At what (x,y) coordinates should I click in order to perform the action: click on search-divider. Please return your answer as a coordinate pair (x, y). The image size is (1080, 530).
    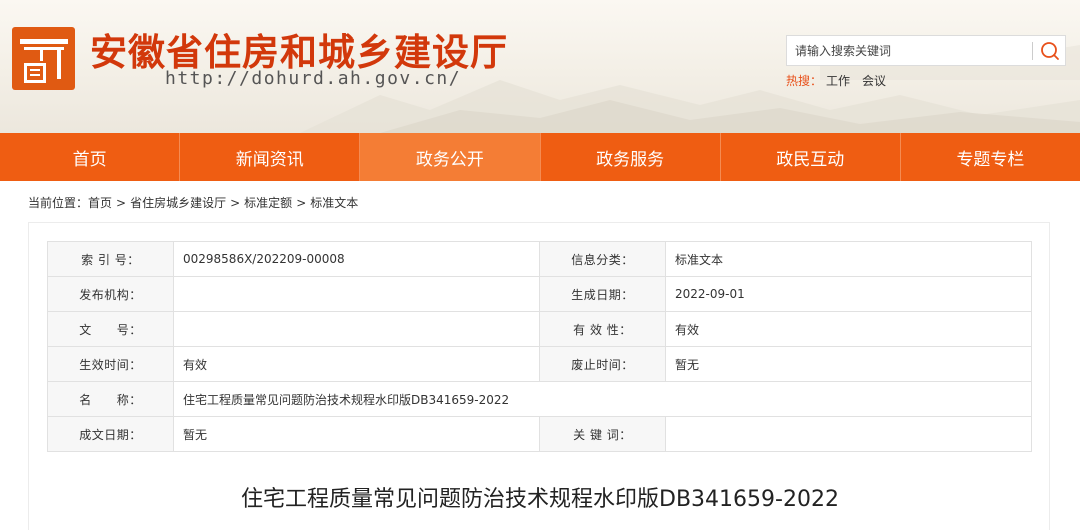
    Looking at the image, I should click on (1032, 51).